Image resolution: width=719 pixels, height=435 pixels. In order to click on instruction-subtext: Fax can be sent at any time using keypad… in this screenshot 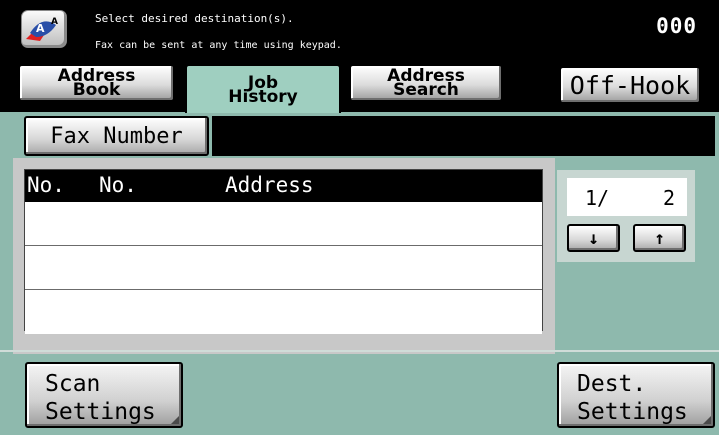, I will do `click(218, 45)`.